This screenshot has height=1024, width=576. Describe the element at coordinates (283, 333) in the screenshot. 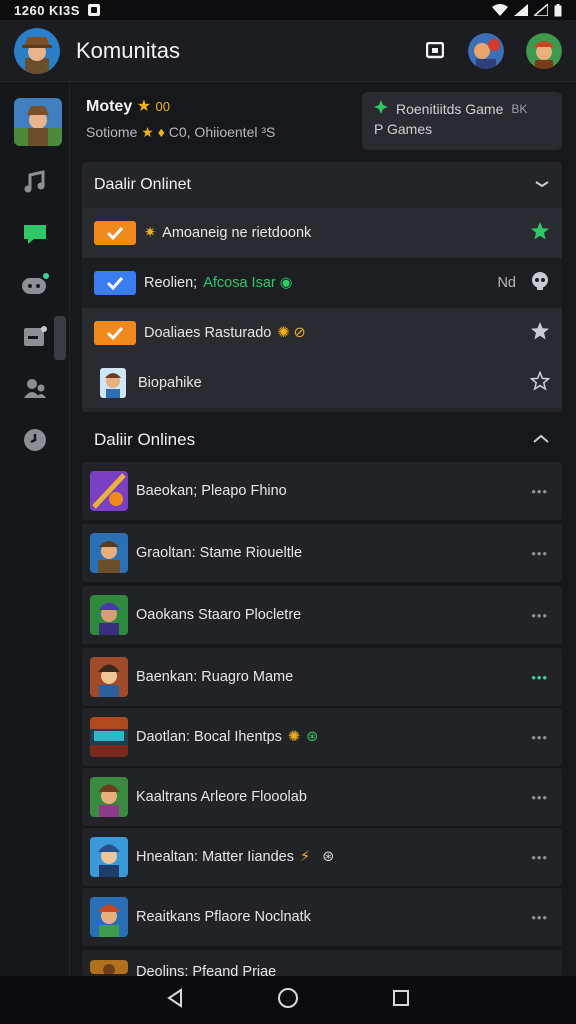

I see `flame-icon: ✺` at that location.